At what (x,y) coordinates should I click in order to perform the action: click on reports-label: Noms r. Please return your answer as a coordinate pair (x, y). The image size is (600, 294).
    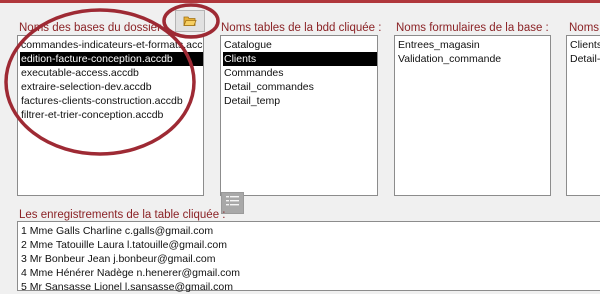
    Looking at the image, I should click on (584, 28).